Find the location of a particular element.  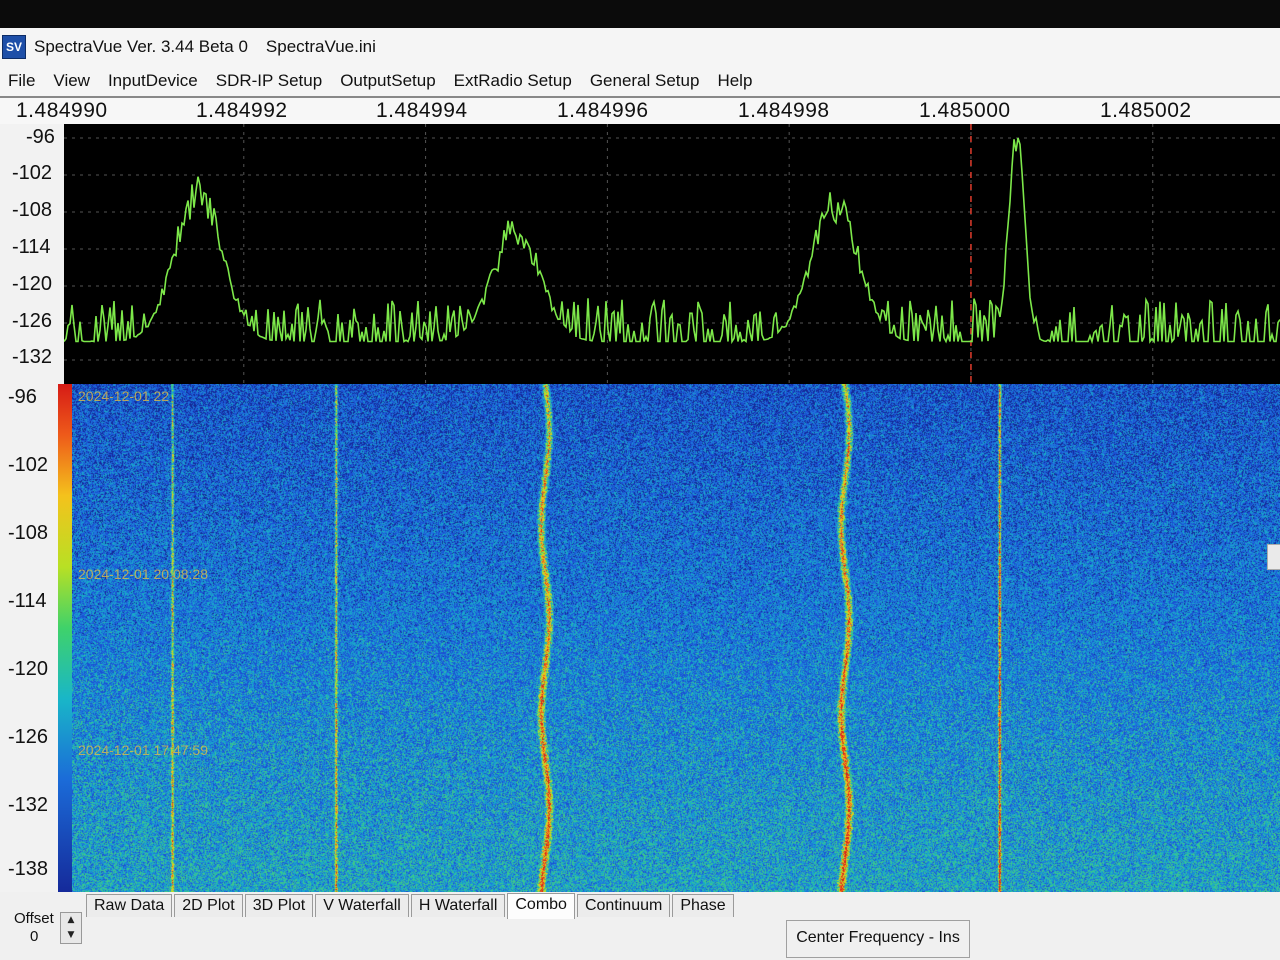

tab-continuum: Continuum is located at coordinates (623, 905).